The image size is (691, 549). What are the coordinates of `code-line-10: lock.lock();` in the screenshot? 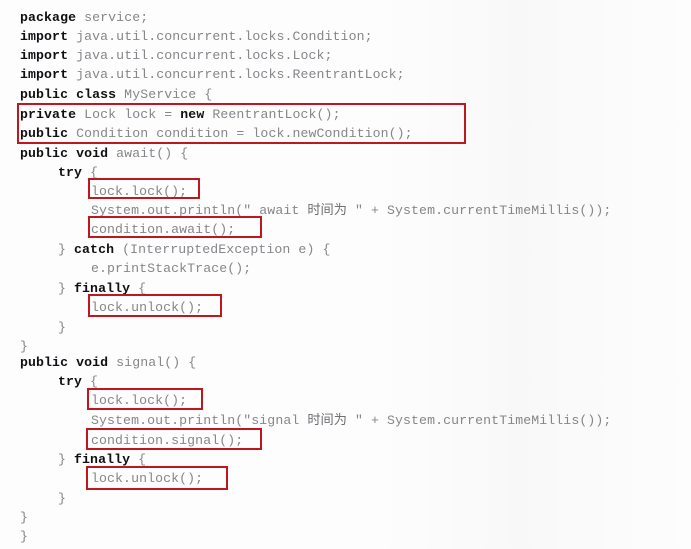 It's located at (139, 191).